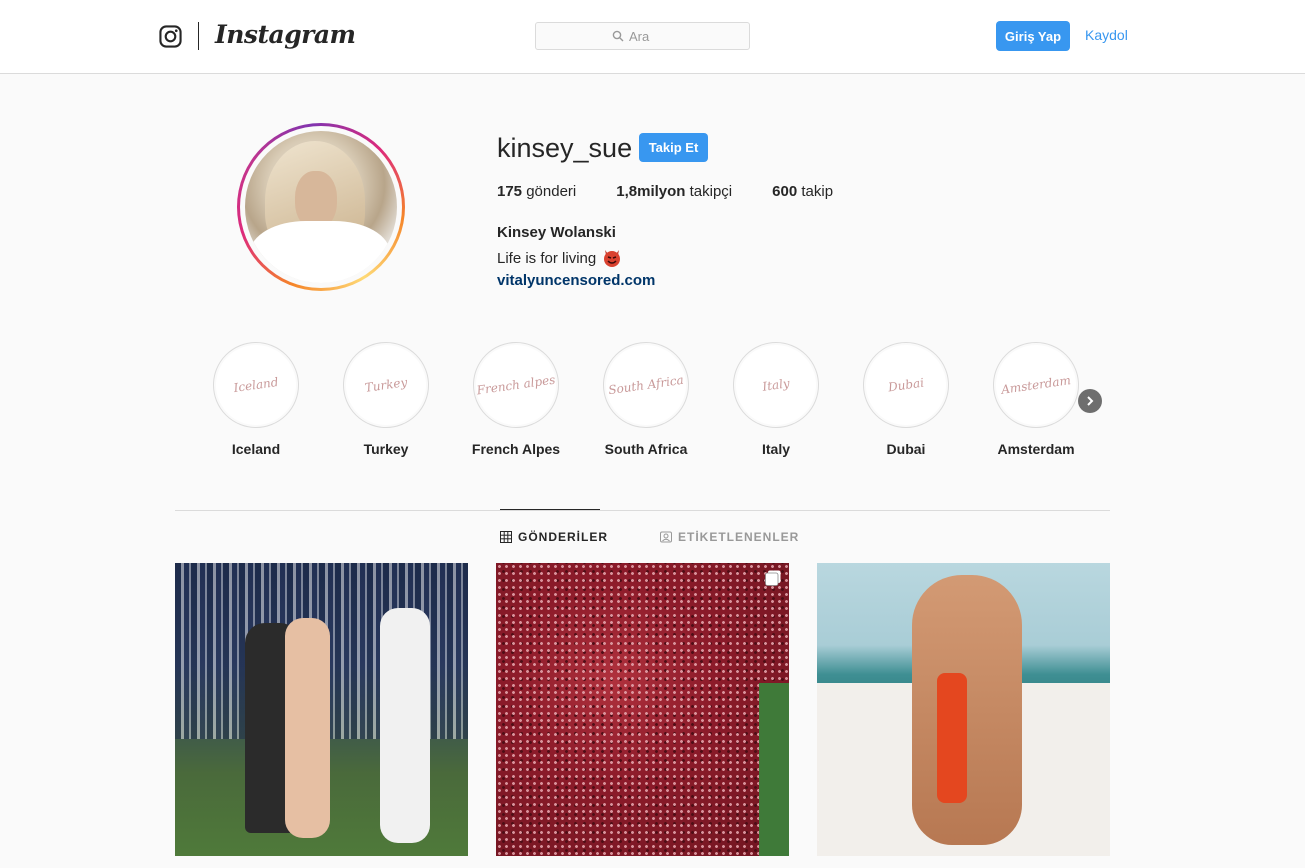  I want to click on highlight-cover: French alpes, so click(516, 385).